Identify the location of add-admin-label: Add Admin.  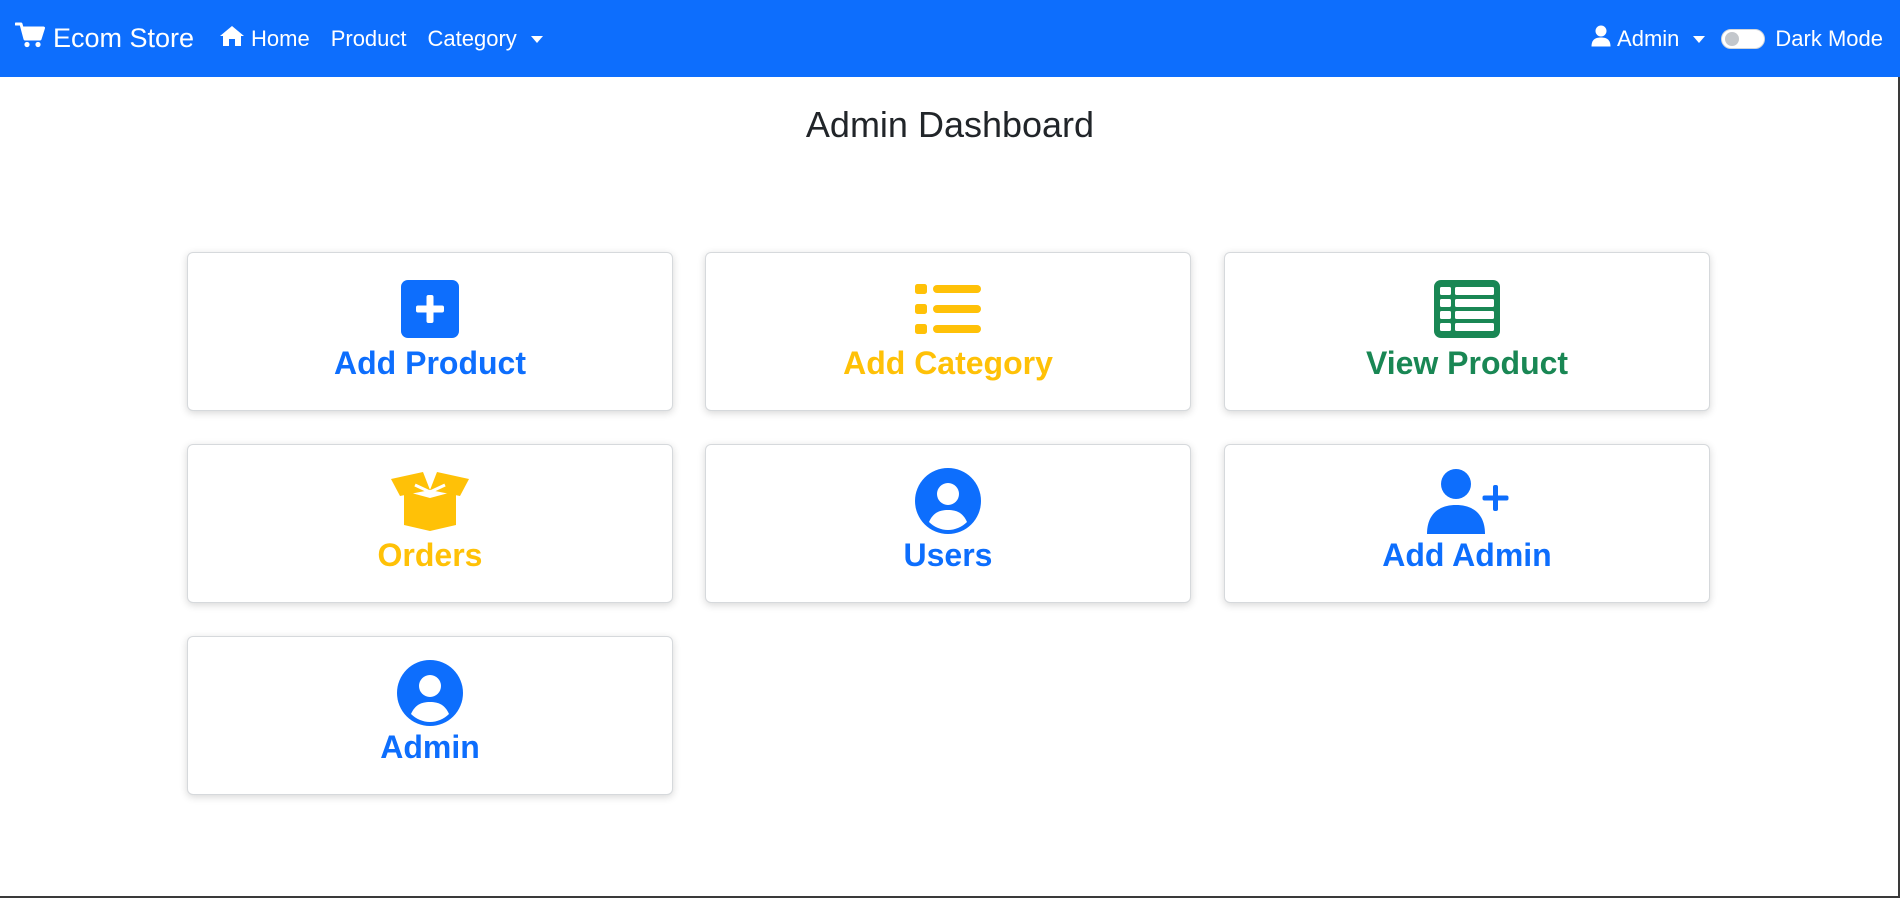
(1467, 555).